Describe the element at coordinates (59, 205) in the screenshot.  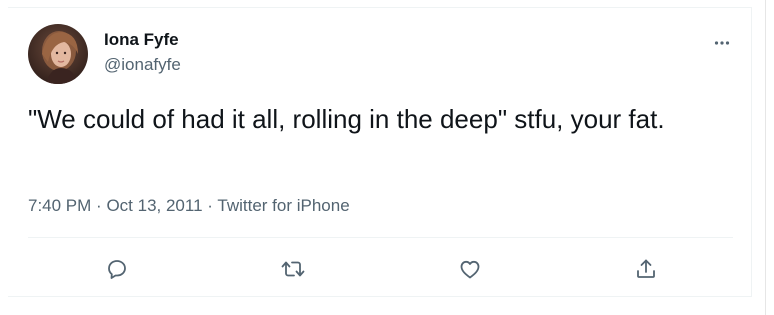
I see `tweet-time: 7:40 PM` at that location.